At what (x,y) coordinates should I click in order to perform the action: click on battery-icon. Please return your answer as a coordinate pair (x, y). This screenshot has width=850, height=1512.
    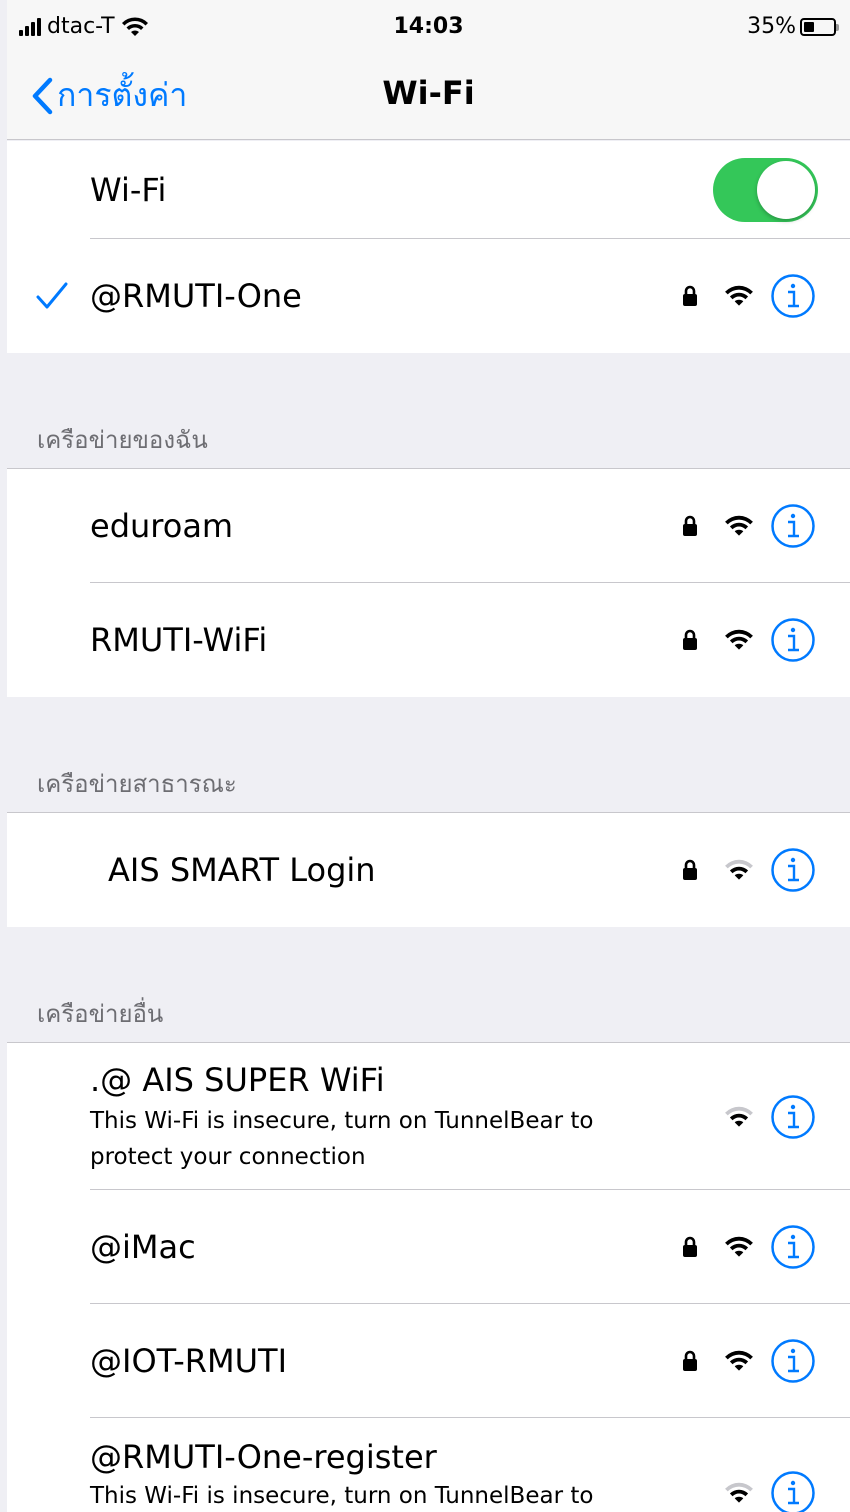
    Looking at the image, I should click on (819, 26).